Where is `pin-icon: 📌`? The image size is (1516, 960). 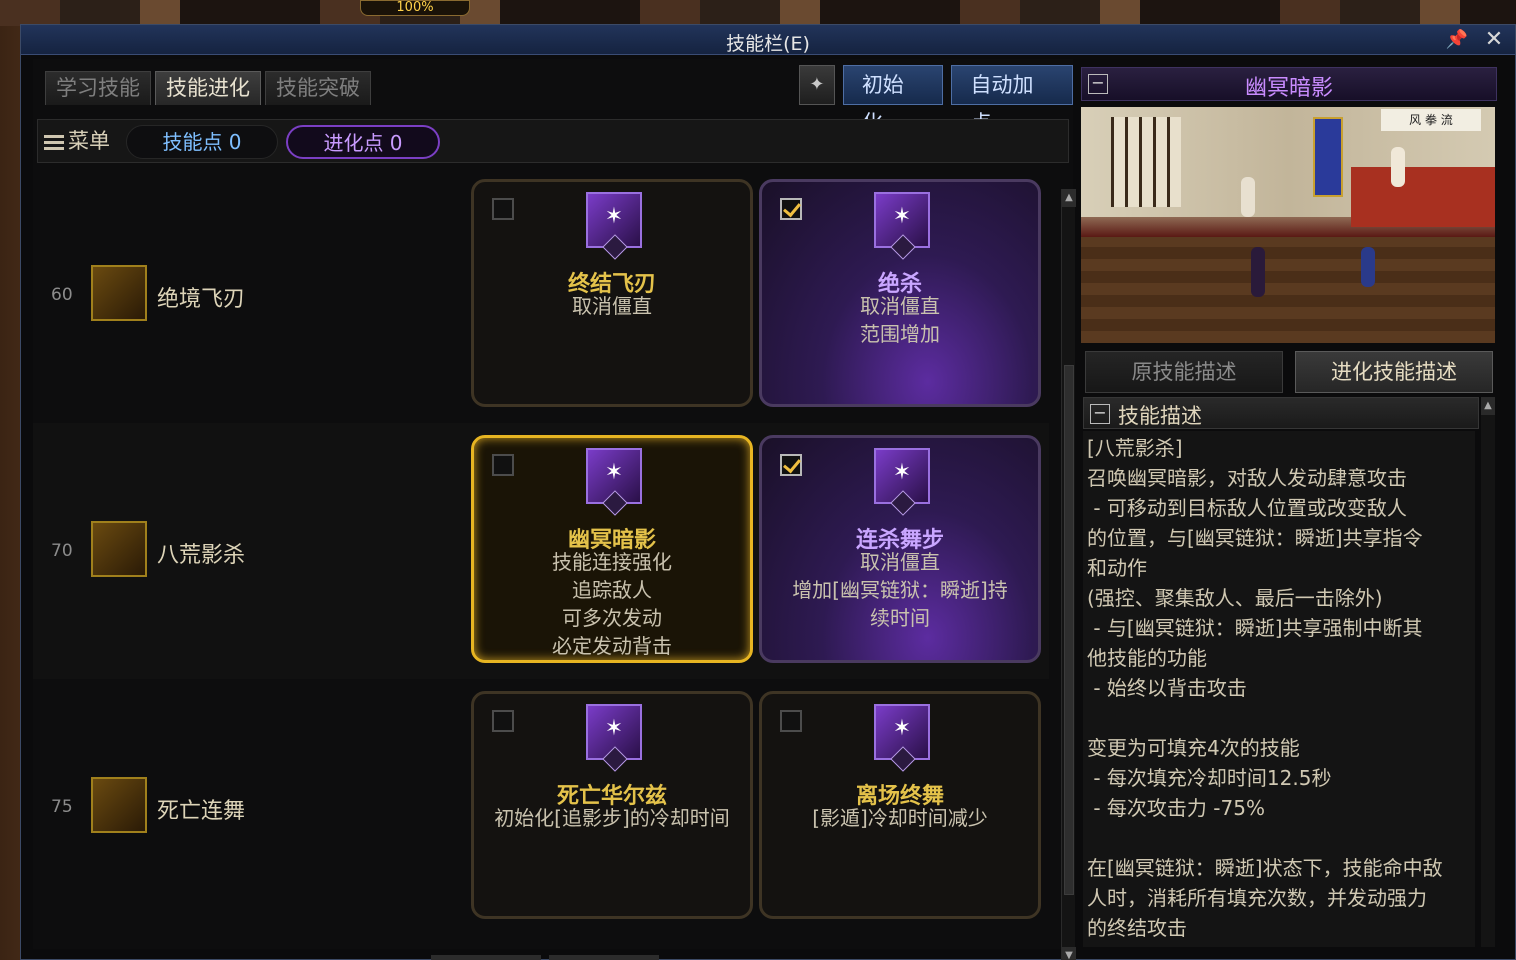
pin-icon: 📌 is located at coordinates (1457, 40).